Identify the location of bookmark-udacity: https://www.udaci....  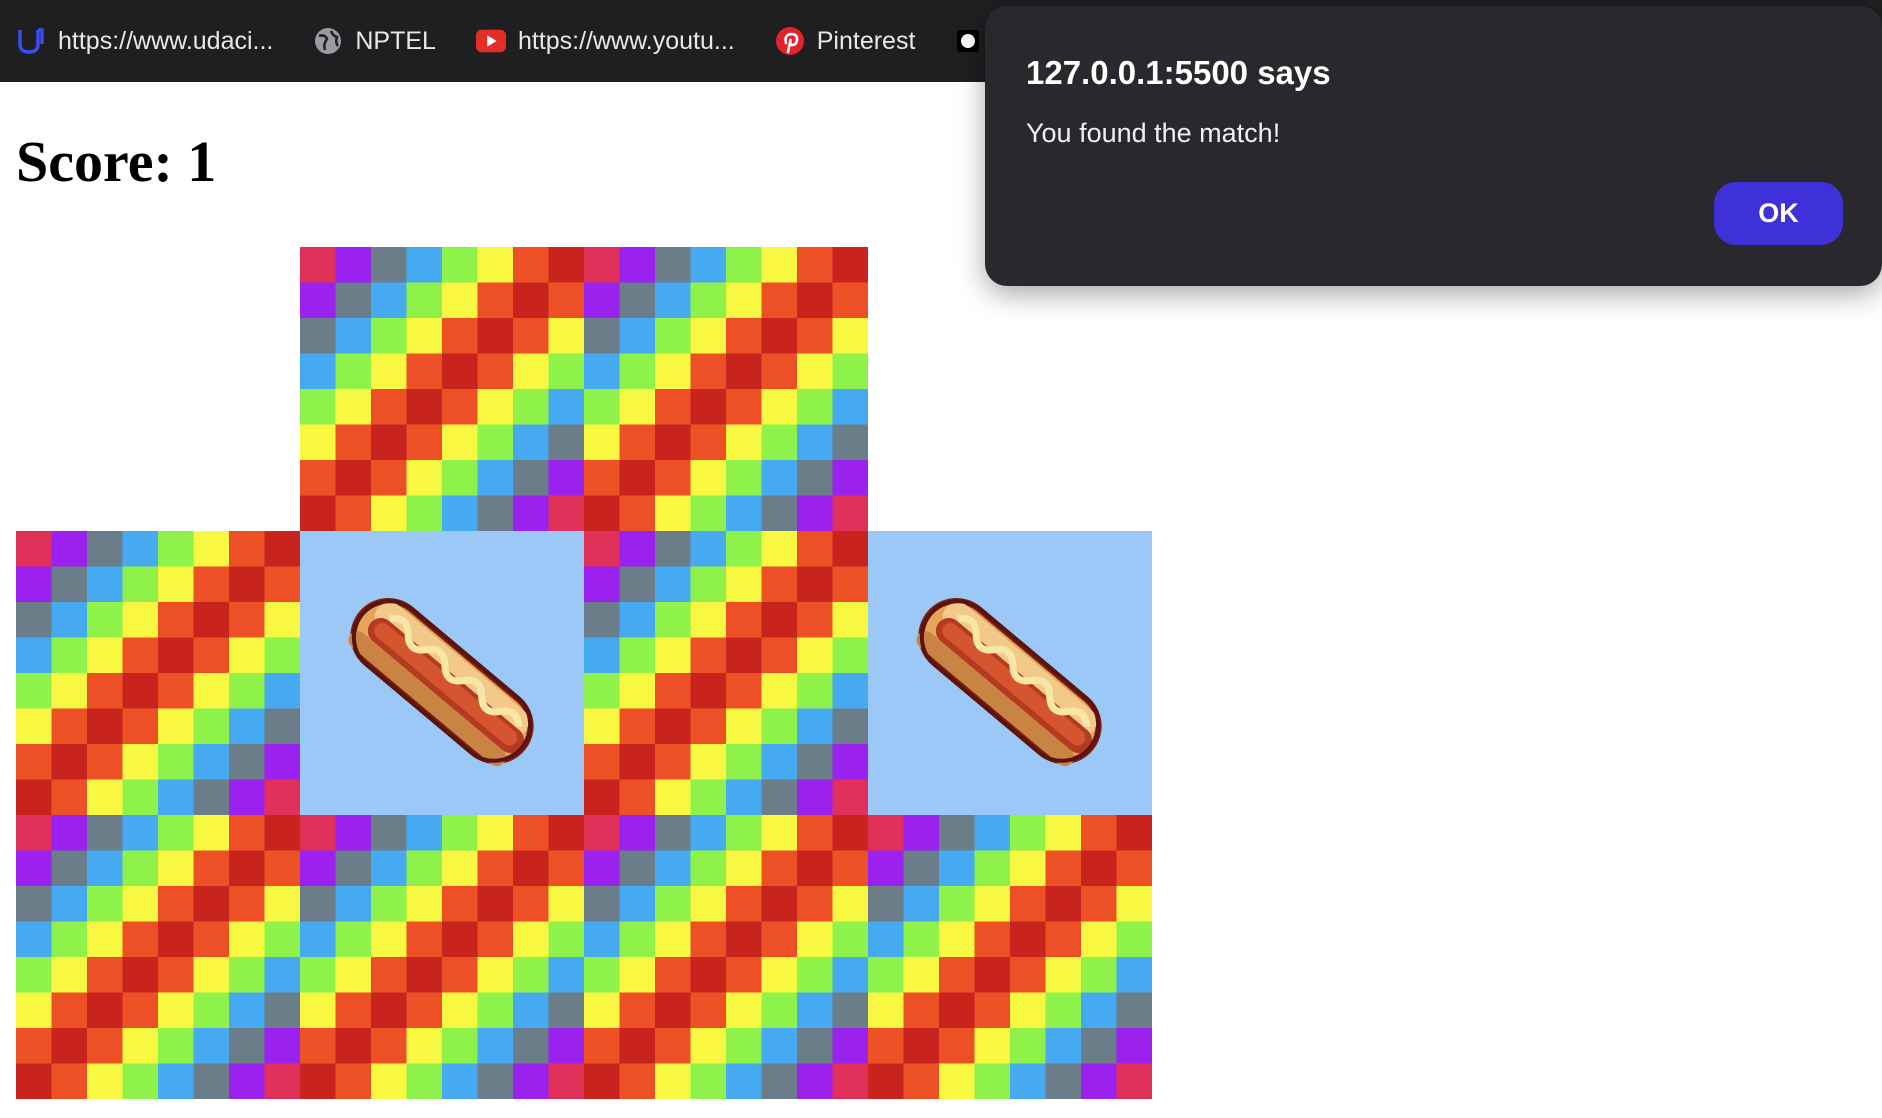
(144, 41).